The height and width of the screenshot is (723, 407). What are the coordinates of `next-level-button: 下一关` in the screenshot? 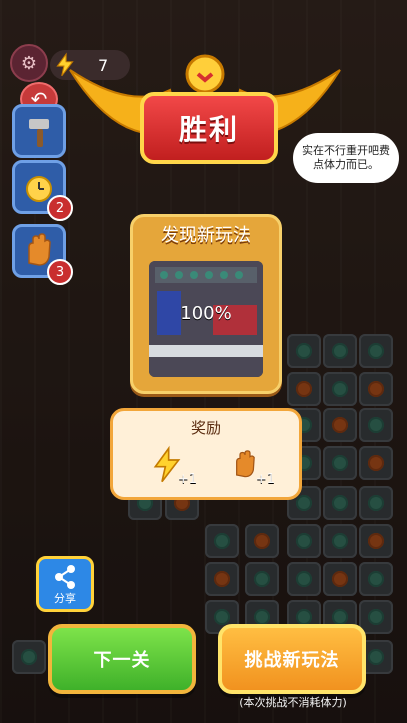 It's located at (122, 659).